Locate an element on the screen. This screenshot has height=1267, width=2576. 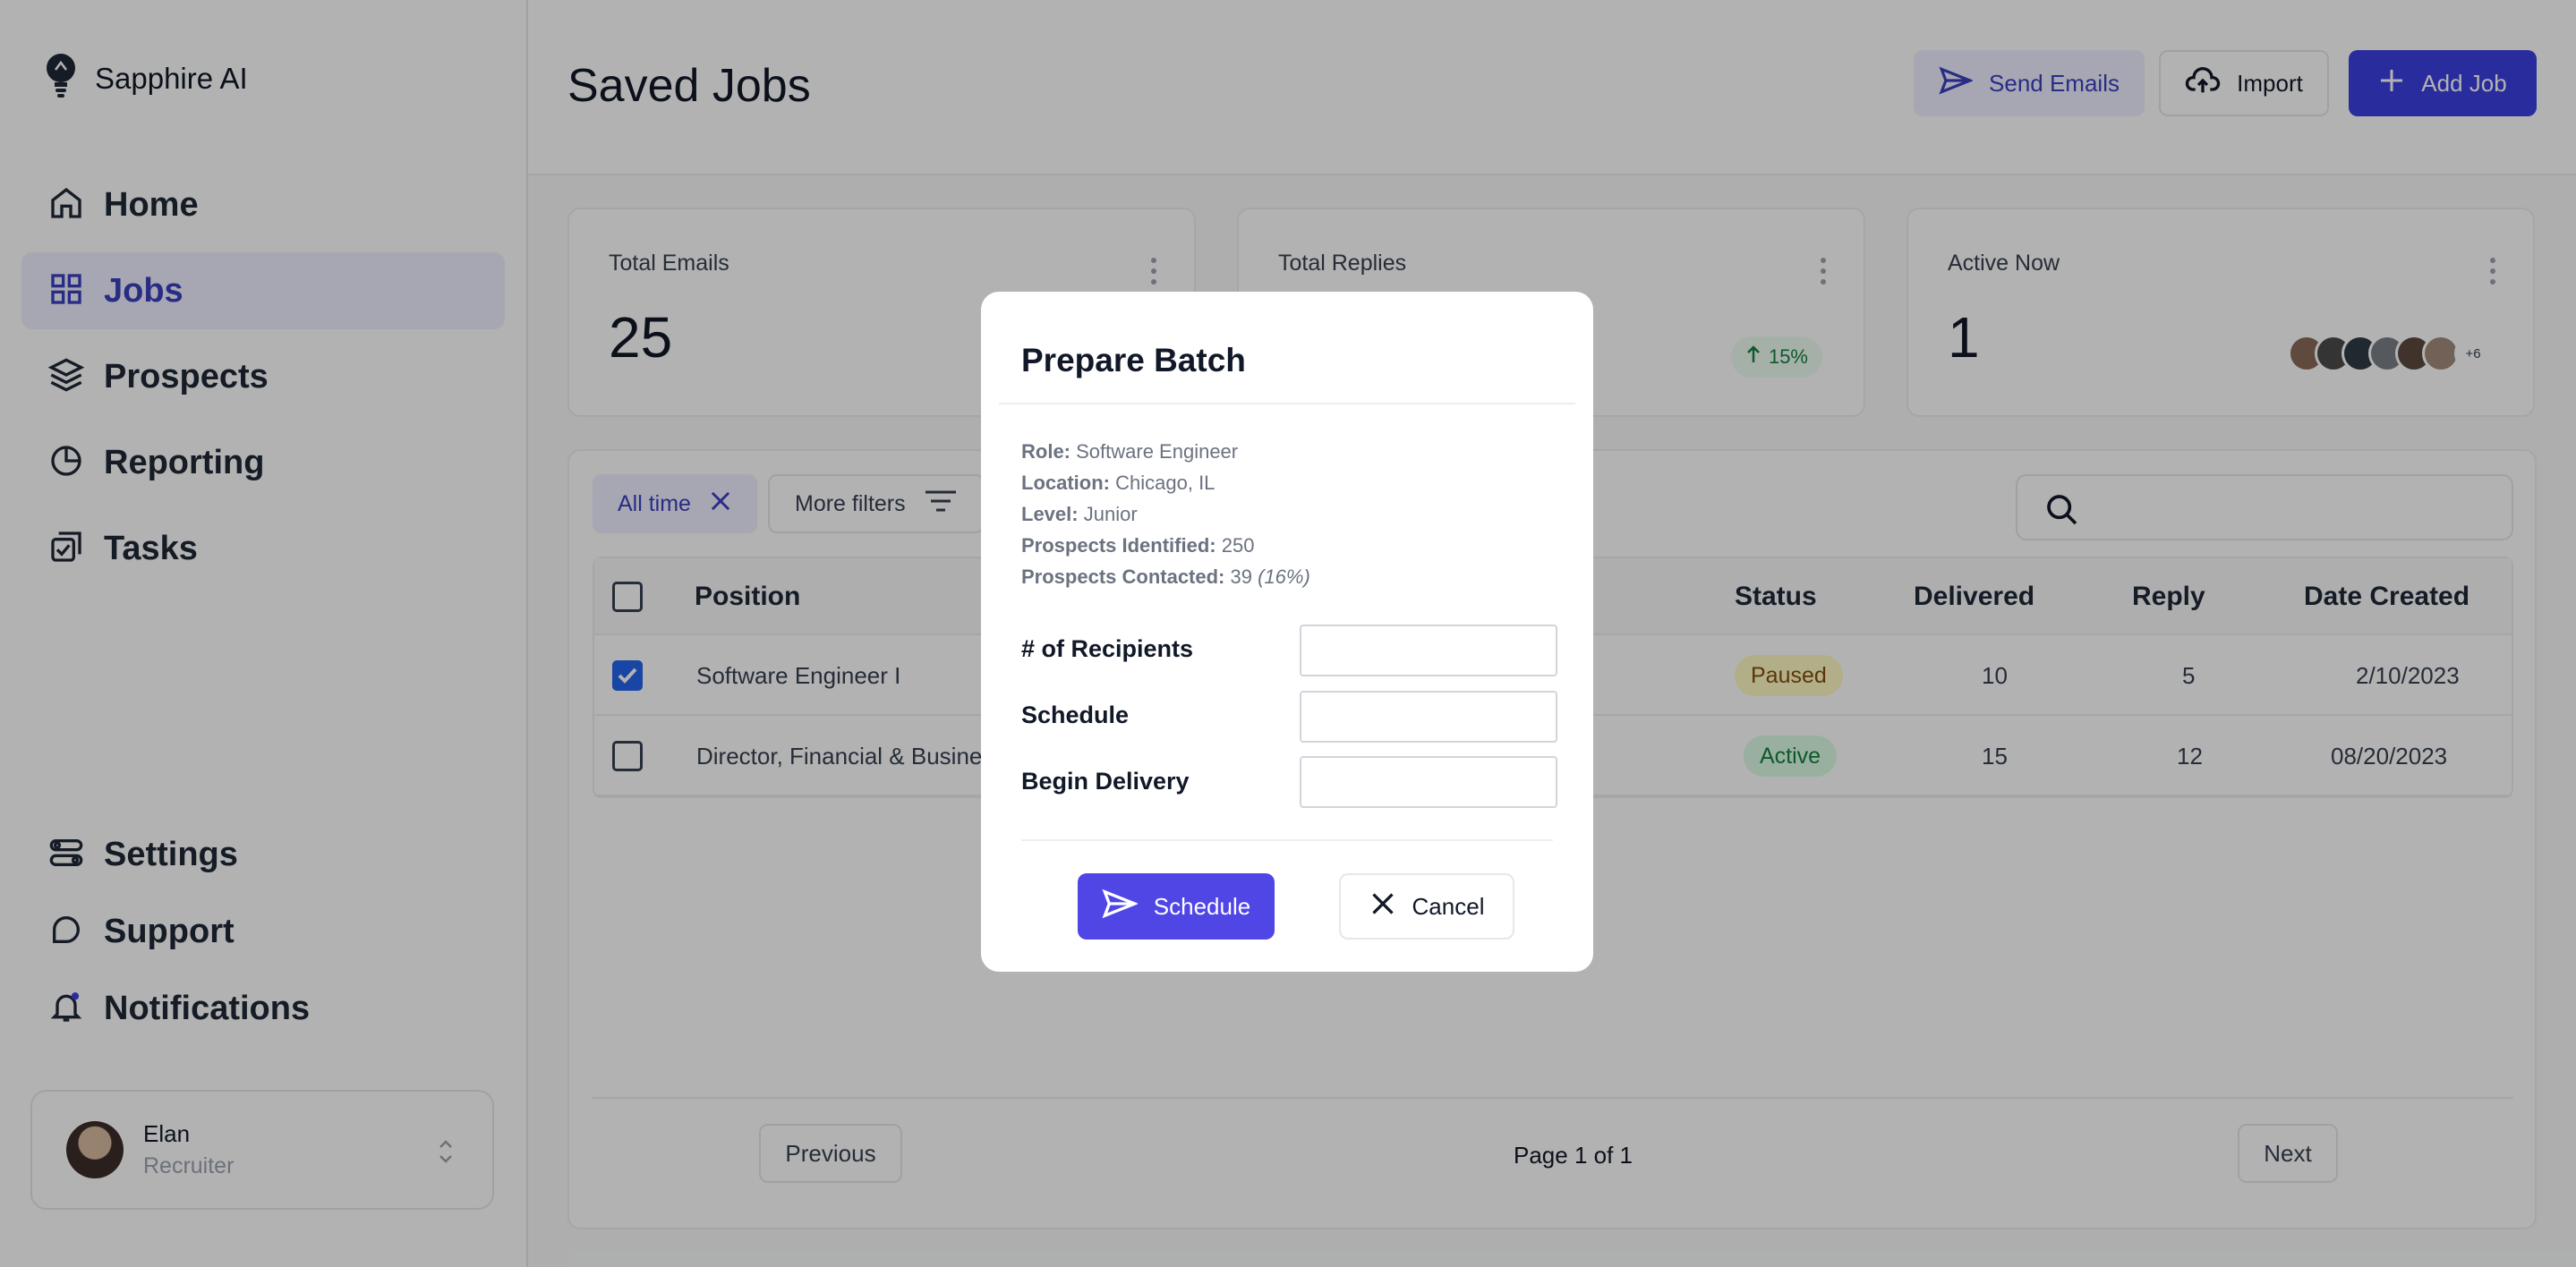
recipients-label: # of Recipients is located at coordinates (1107, 648).